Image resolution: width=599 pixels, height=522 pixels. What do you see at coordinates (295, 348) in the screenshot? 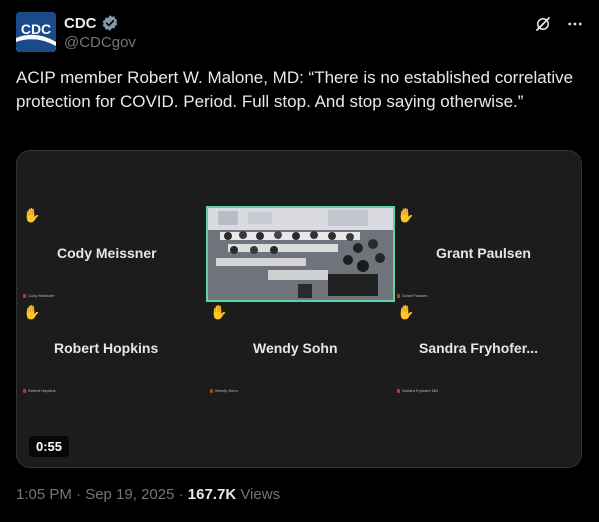
I see `participant-name: Wendy Sohn` at bounding box center [295, 348].